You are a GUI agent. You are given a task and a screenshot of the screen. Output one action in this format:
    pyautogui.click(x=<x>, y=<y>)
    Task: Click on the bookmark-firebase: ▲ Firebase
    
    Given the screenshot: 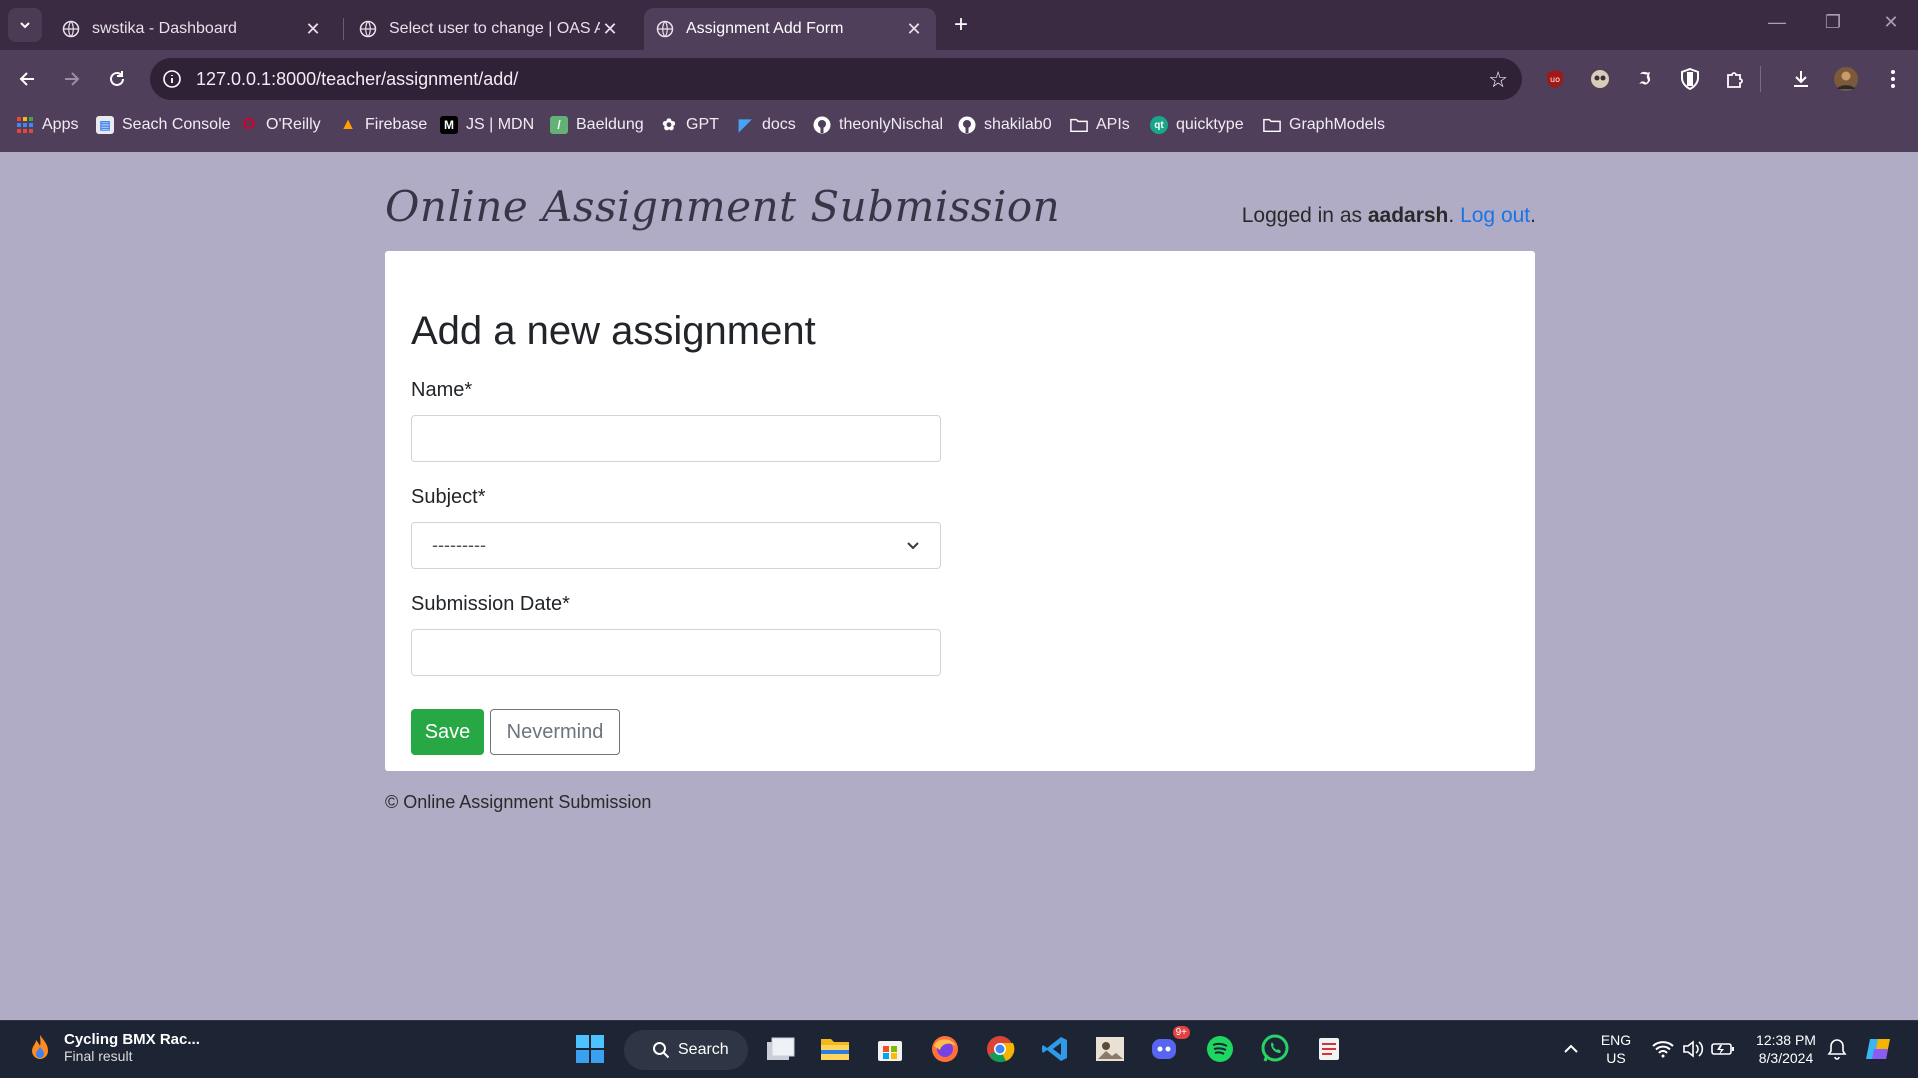 What is the action you would take?
    pyautogui.click(x=383, y=125)
    